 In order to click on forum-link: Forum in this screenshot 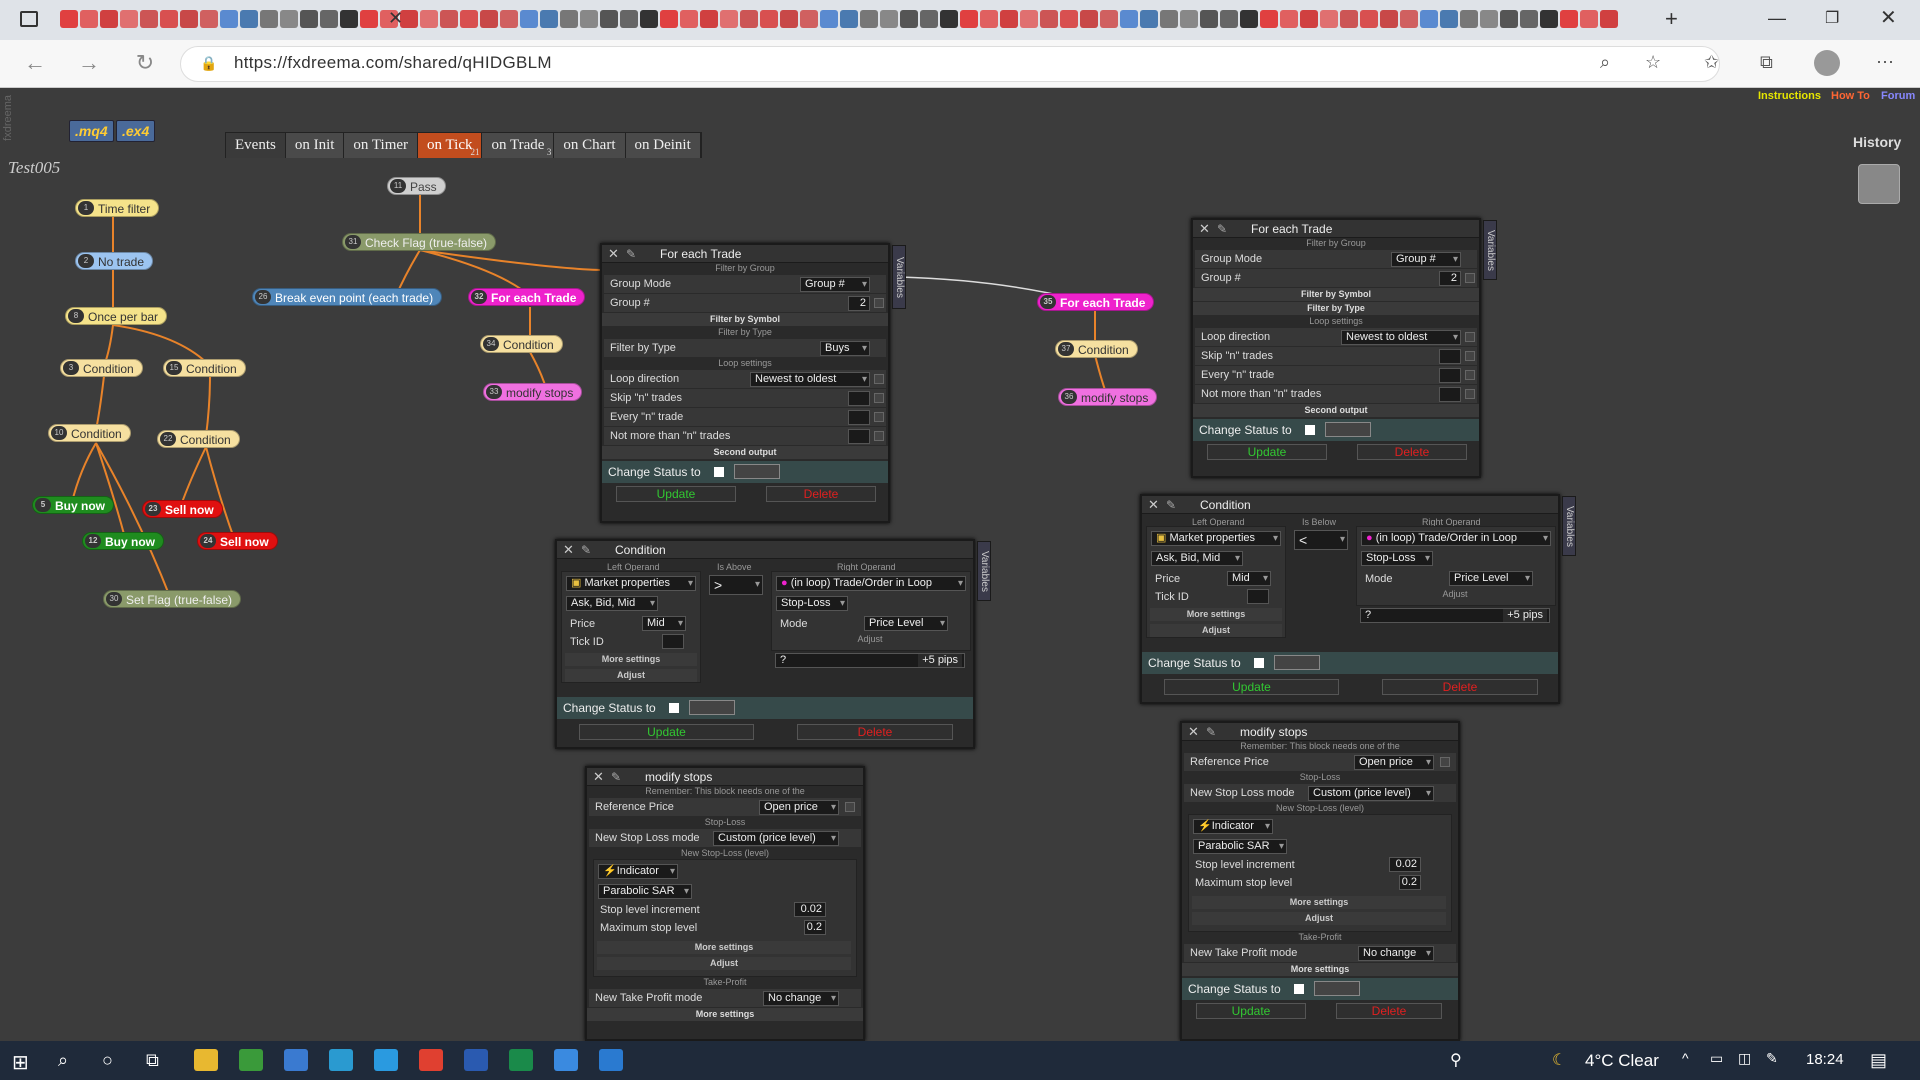, I will do `click(1898, 96)`.